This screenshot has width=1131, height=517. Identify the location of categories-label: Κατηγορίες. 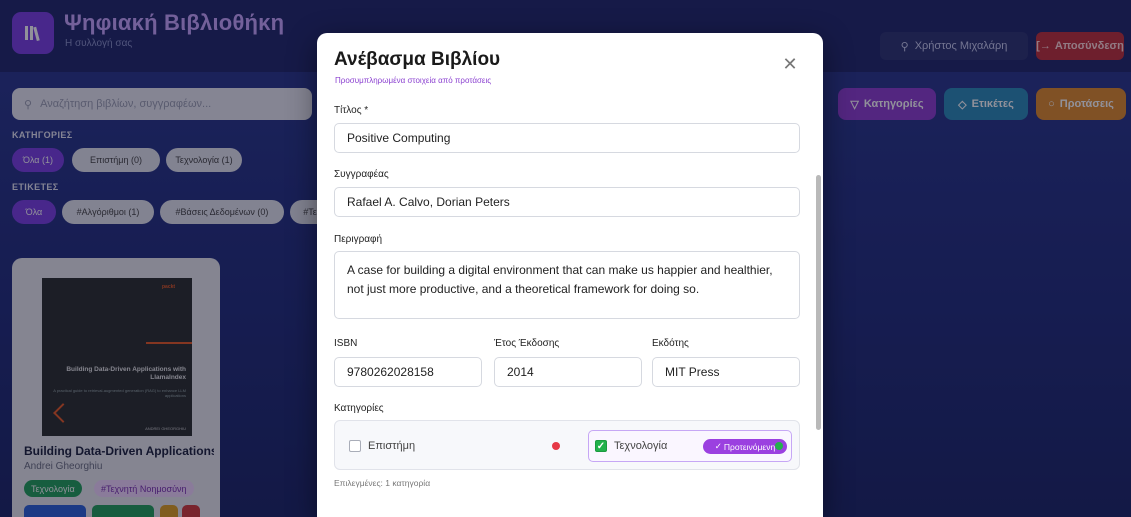
(359, 408).